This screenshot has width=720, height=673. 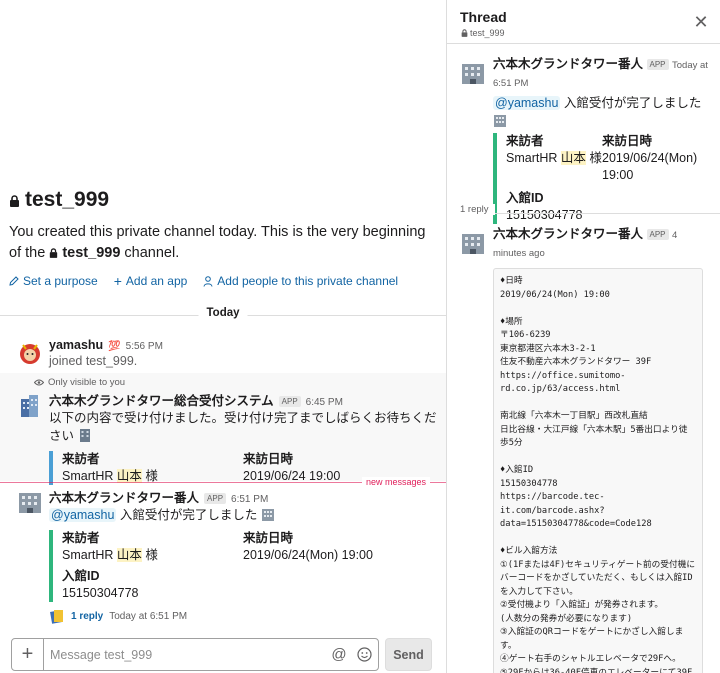 What do you see at coordinates (28, 654) in the screenshot?
I see `attach-button: +` at bounding box center [28, 654].